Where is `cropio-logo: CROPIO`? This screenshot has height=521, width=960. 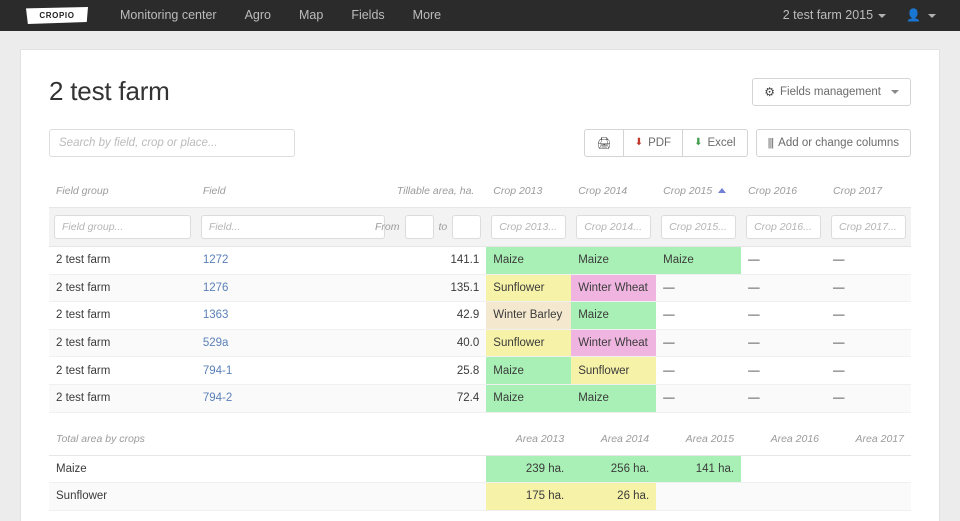
cropio-logo: CROPIO is located at coordinates (57, 15).